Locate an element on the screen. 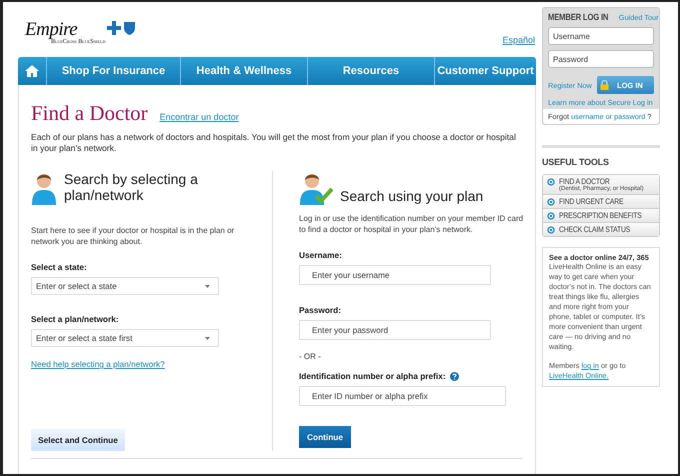 The height and width of the screenshot is (476, 680). input-field: Enter your password is located at coordinates (395, 330).